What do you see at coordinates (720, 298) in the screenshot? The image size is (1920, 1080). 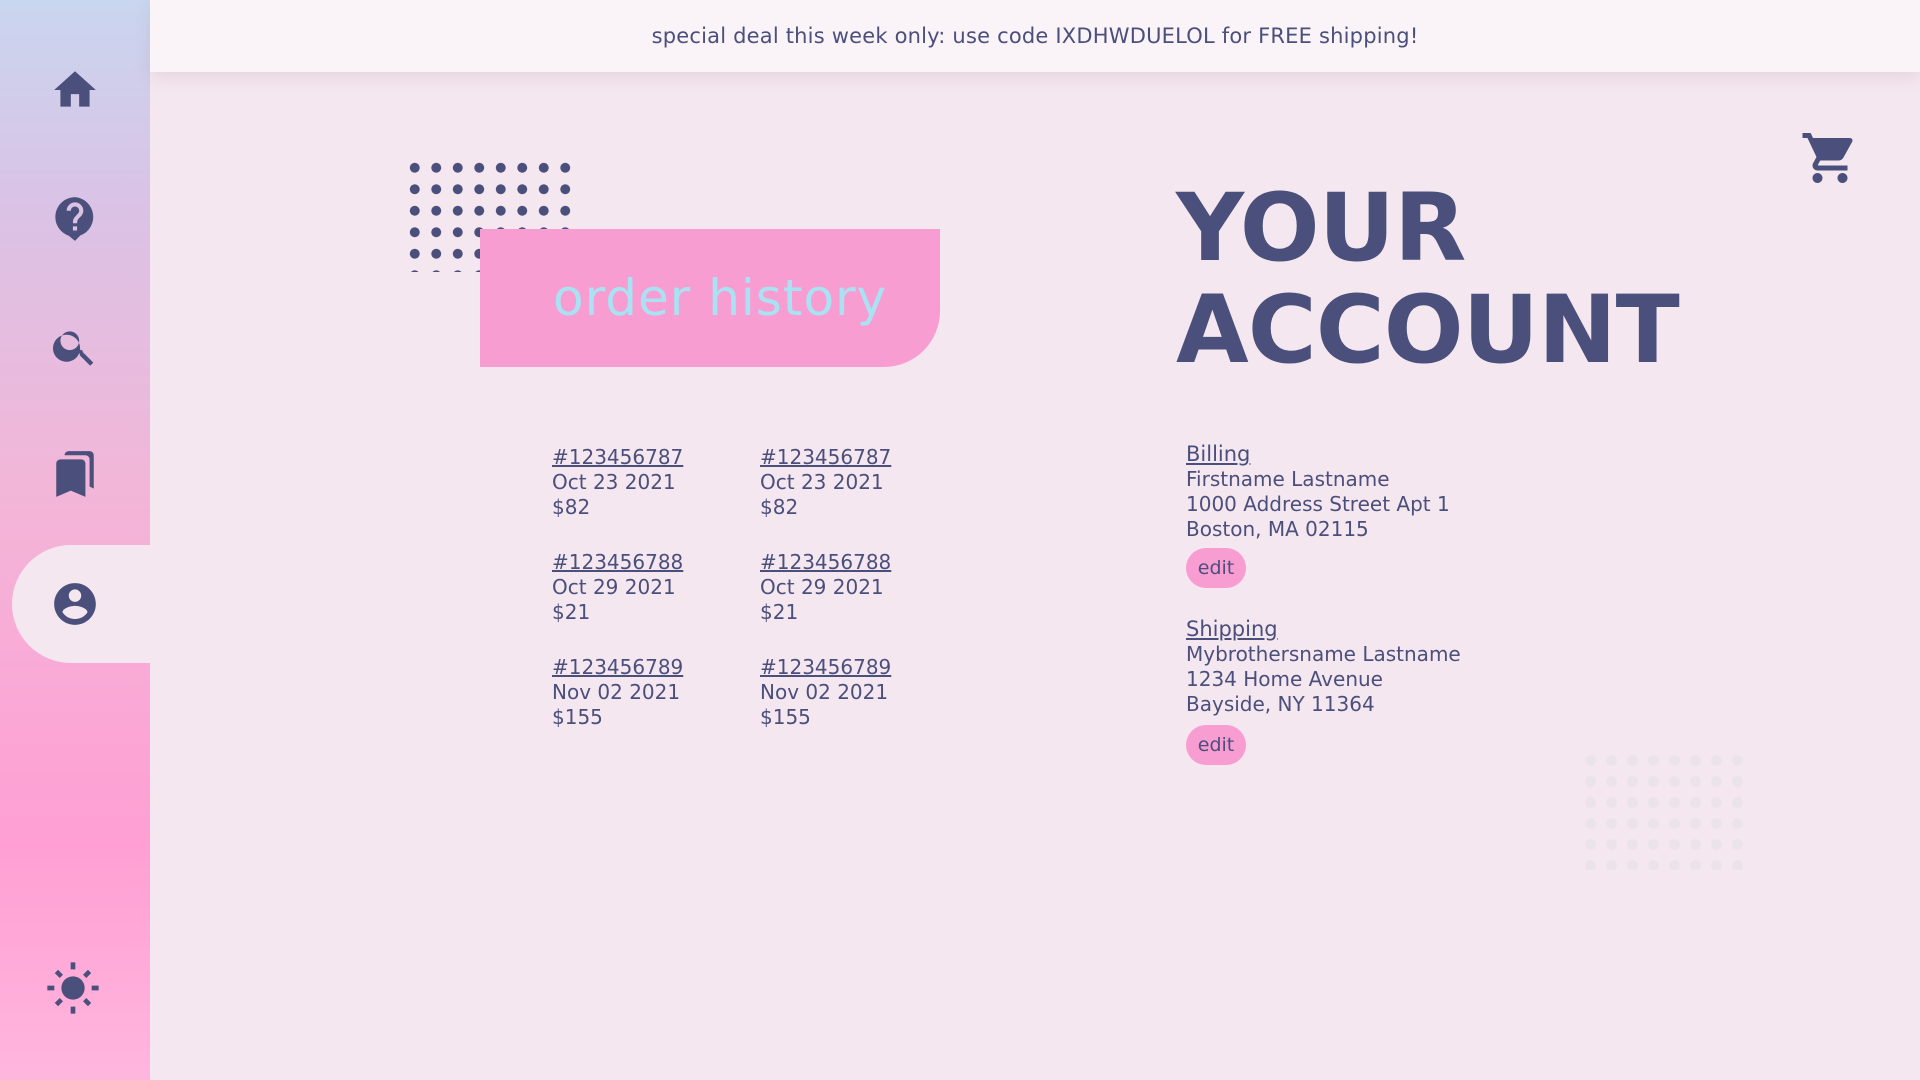 I see `order-history-title: order history` at bounding box center [720, 298].